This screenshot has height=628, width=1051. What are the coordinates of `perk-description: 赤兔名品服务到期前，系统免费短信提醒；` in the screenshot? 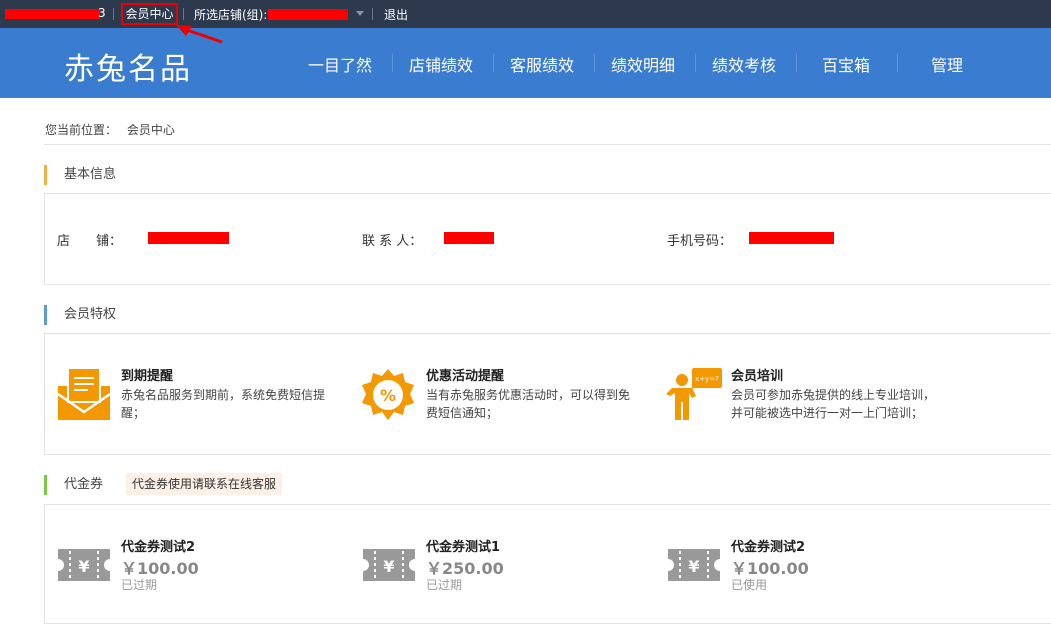 It's located at (223, 404).